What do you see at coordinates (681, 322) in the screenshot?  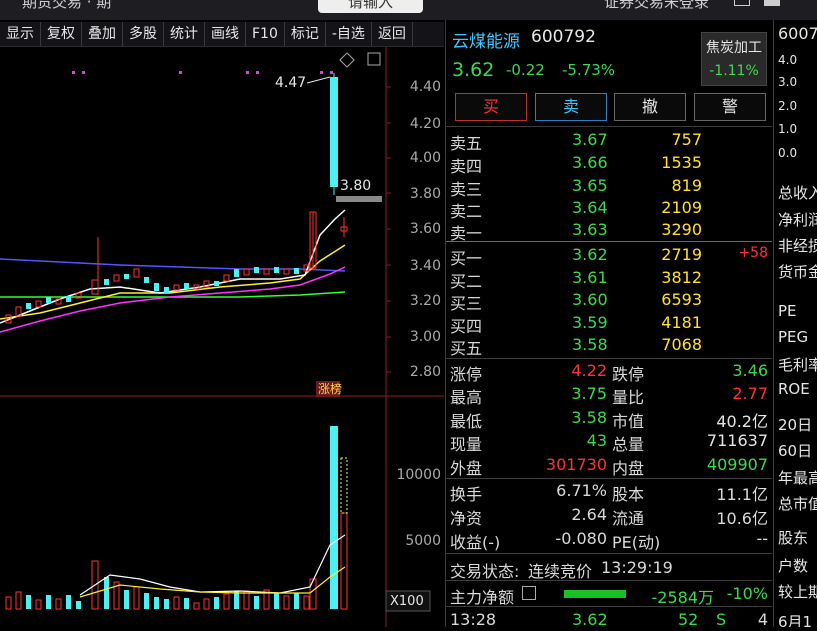 I see `bid-volume: 4181` at bounding box center [681, 322].